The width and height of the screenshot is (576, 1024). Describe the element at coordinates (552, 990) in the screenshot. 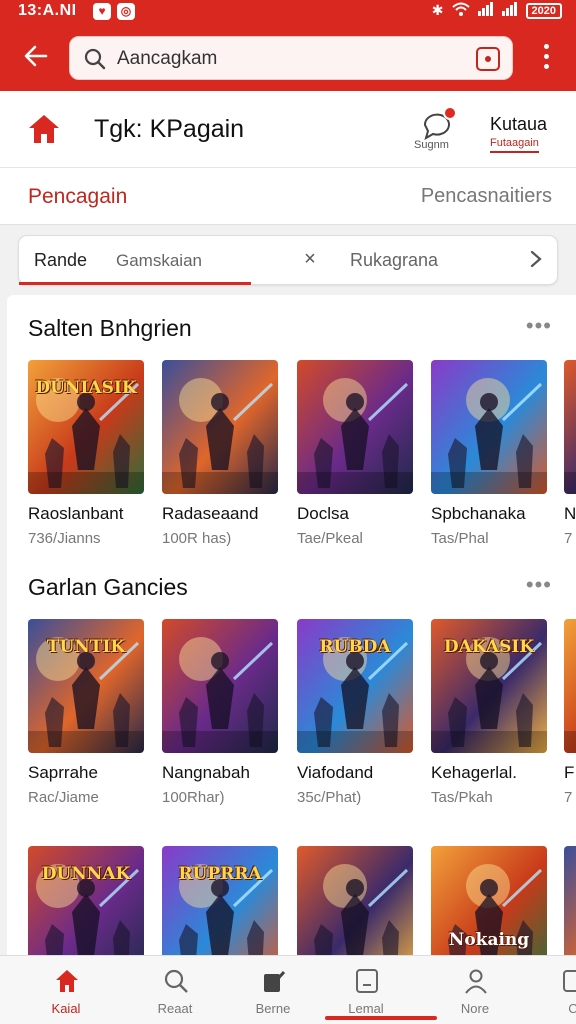

I see `nav-item-6: C` at that location.